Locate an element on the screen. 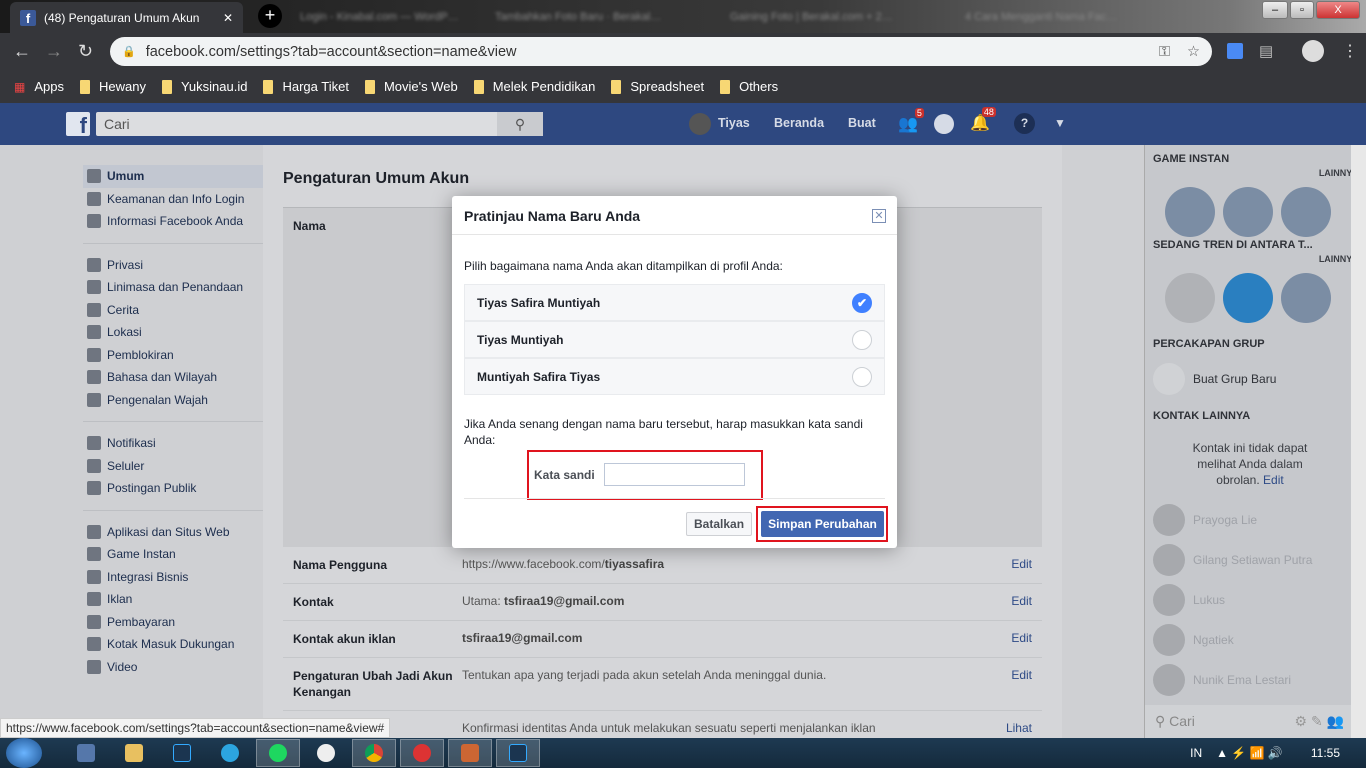  maximize-button: ▫ is located at coordinates (1302, 10).